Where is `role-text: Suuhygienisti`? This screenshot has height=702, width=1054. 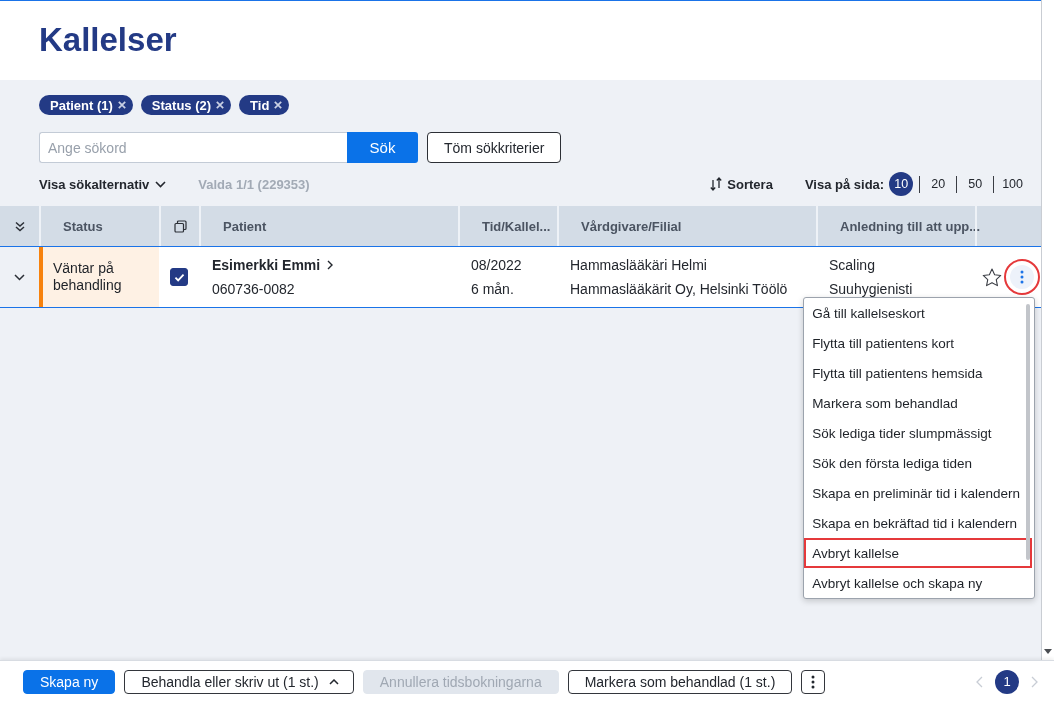 role-text: Suuhygienisti is located at coordinates (871, 289).